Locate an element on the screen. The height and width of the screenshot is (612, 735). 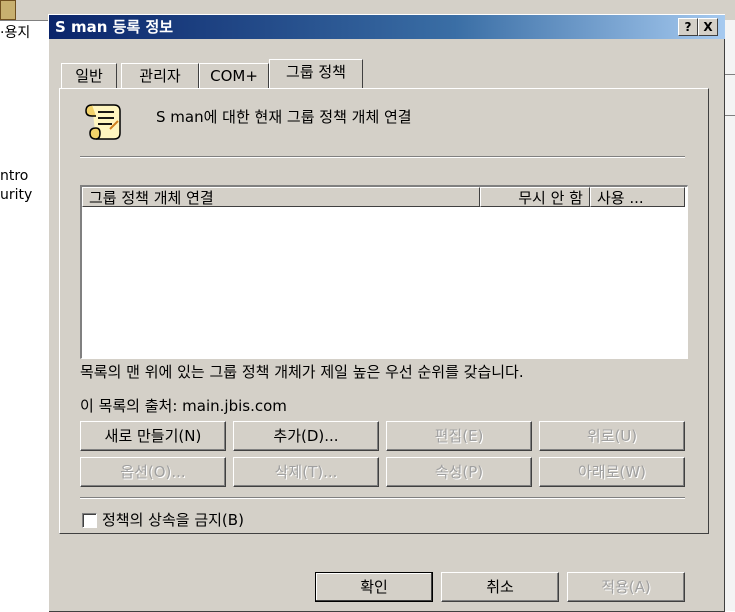
tab-general: 일반 is located at coordinates (89, 75).